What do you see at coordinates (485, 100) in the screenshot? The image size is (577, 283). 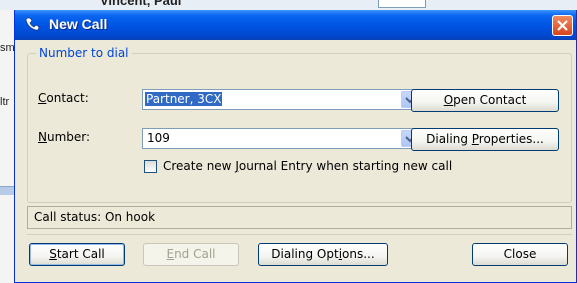 I see `open-contact-button: Open Contact` at bounding box center [485, 100].